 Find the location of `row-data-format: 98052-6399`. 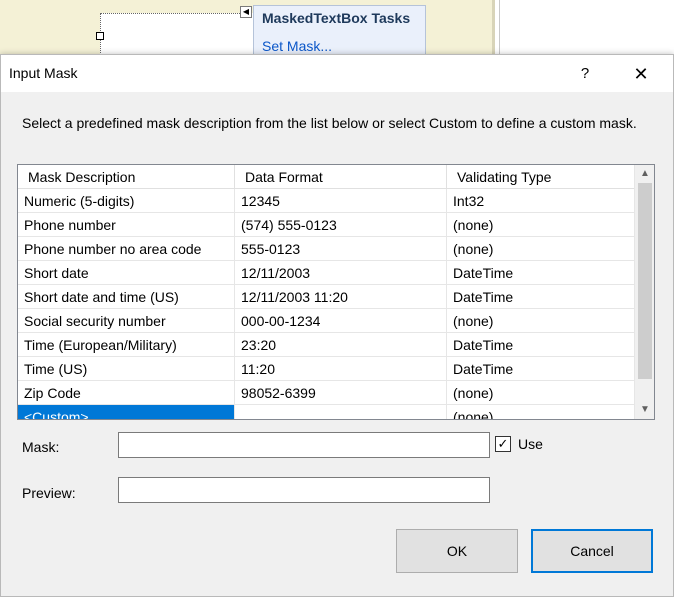

row-data-format: 98052-6399 is located at coordinates (340, 393).